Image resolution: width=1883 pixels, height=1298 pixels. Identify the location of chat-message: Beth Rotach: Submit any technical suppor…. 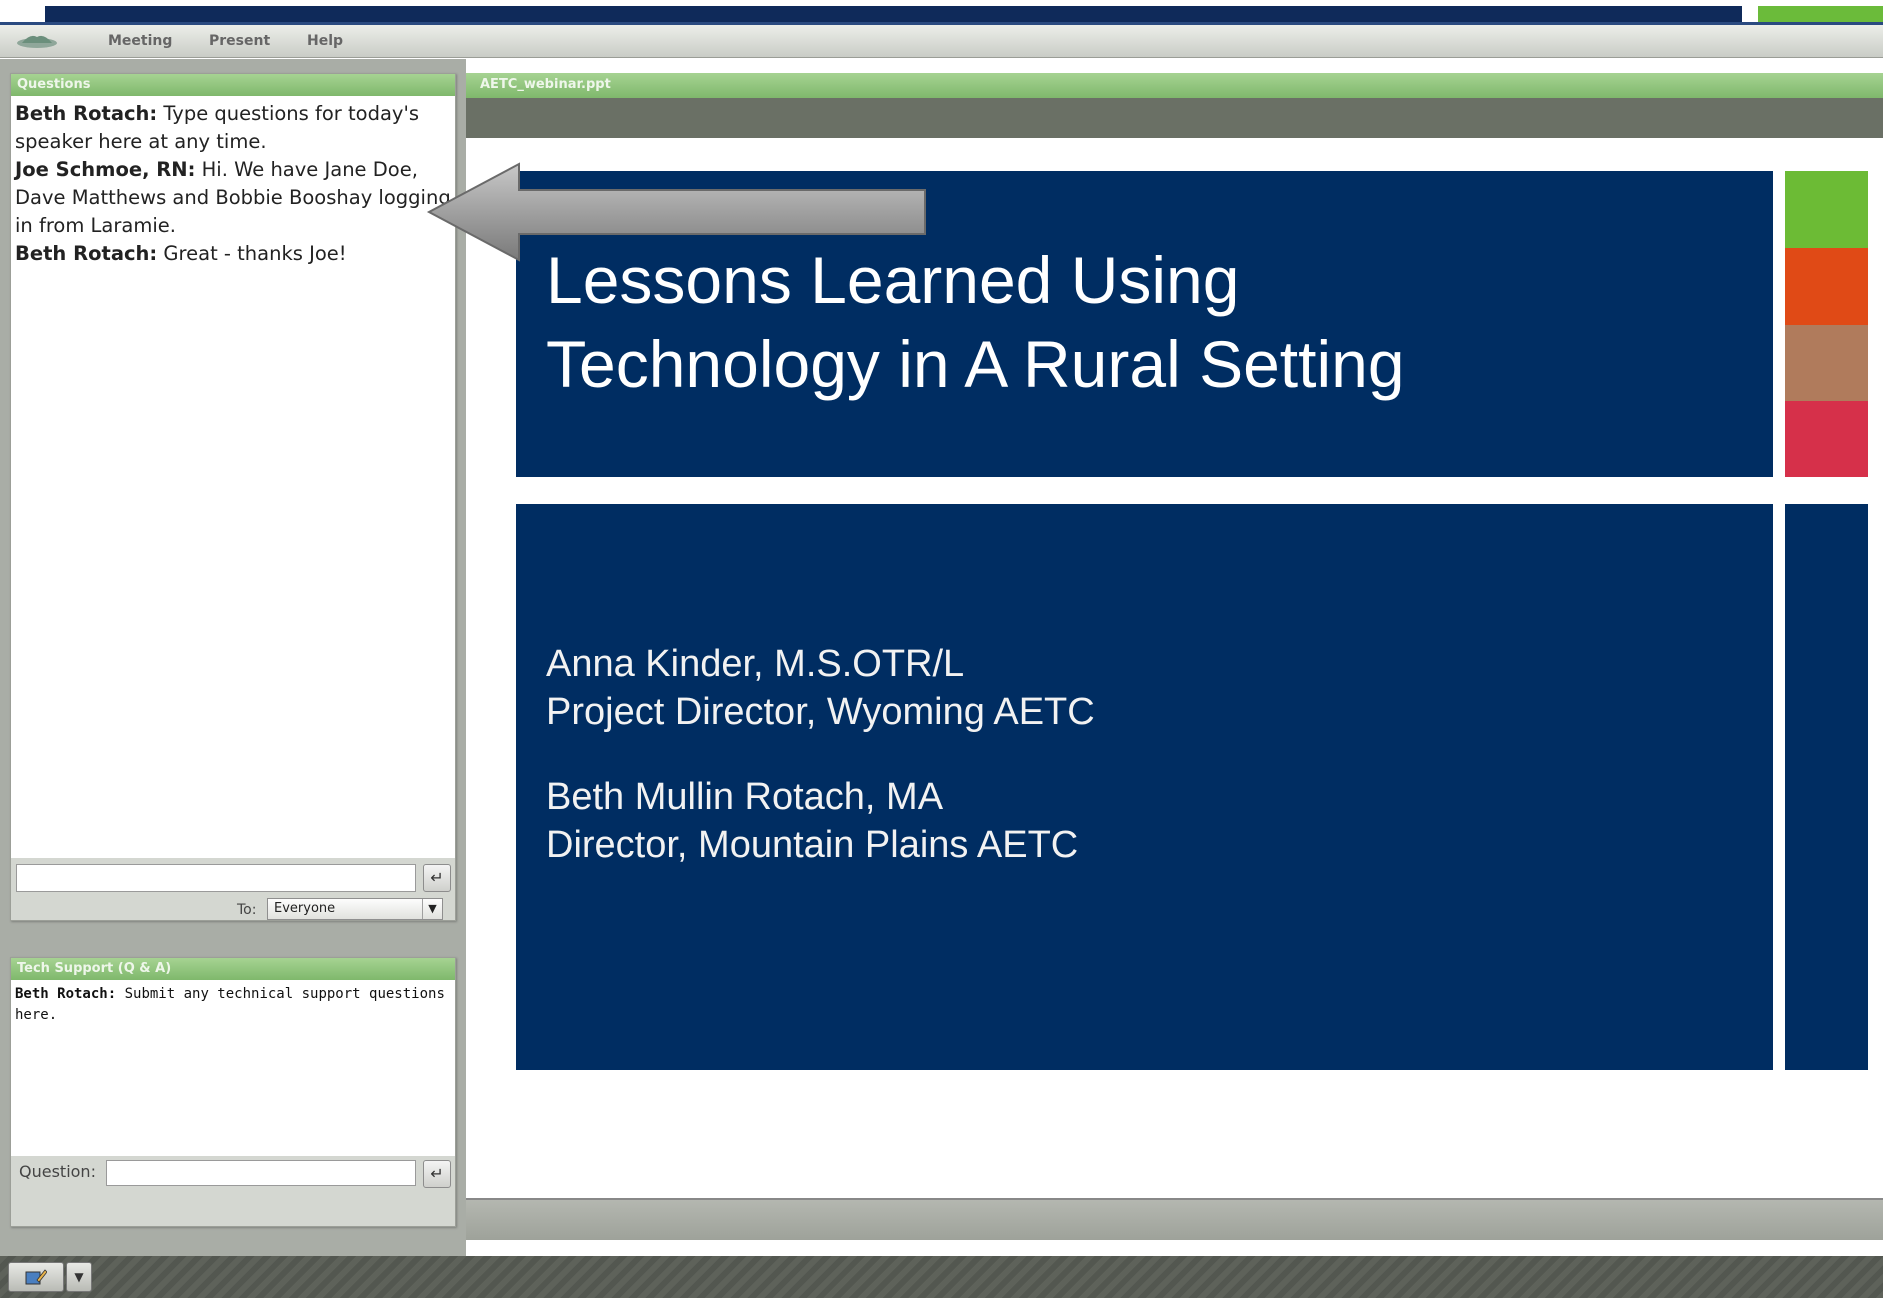
(233, 1005).